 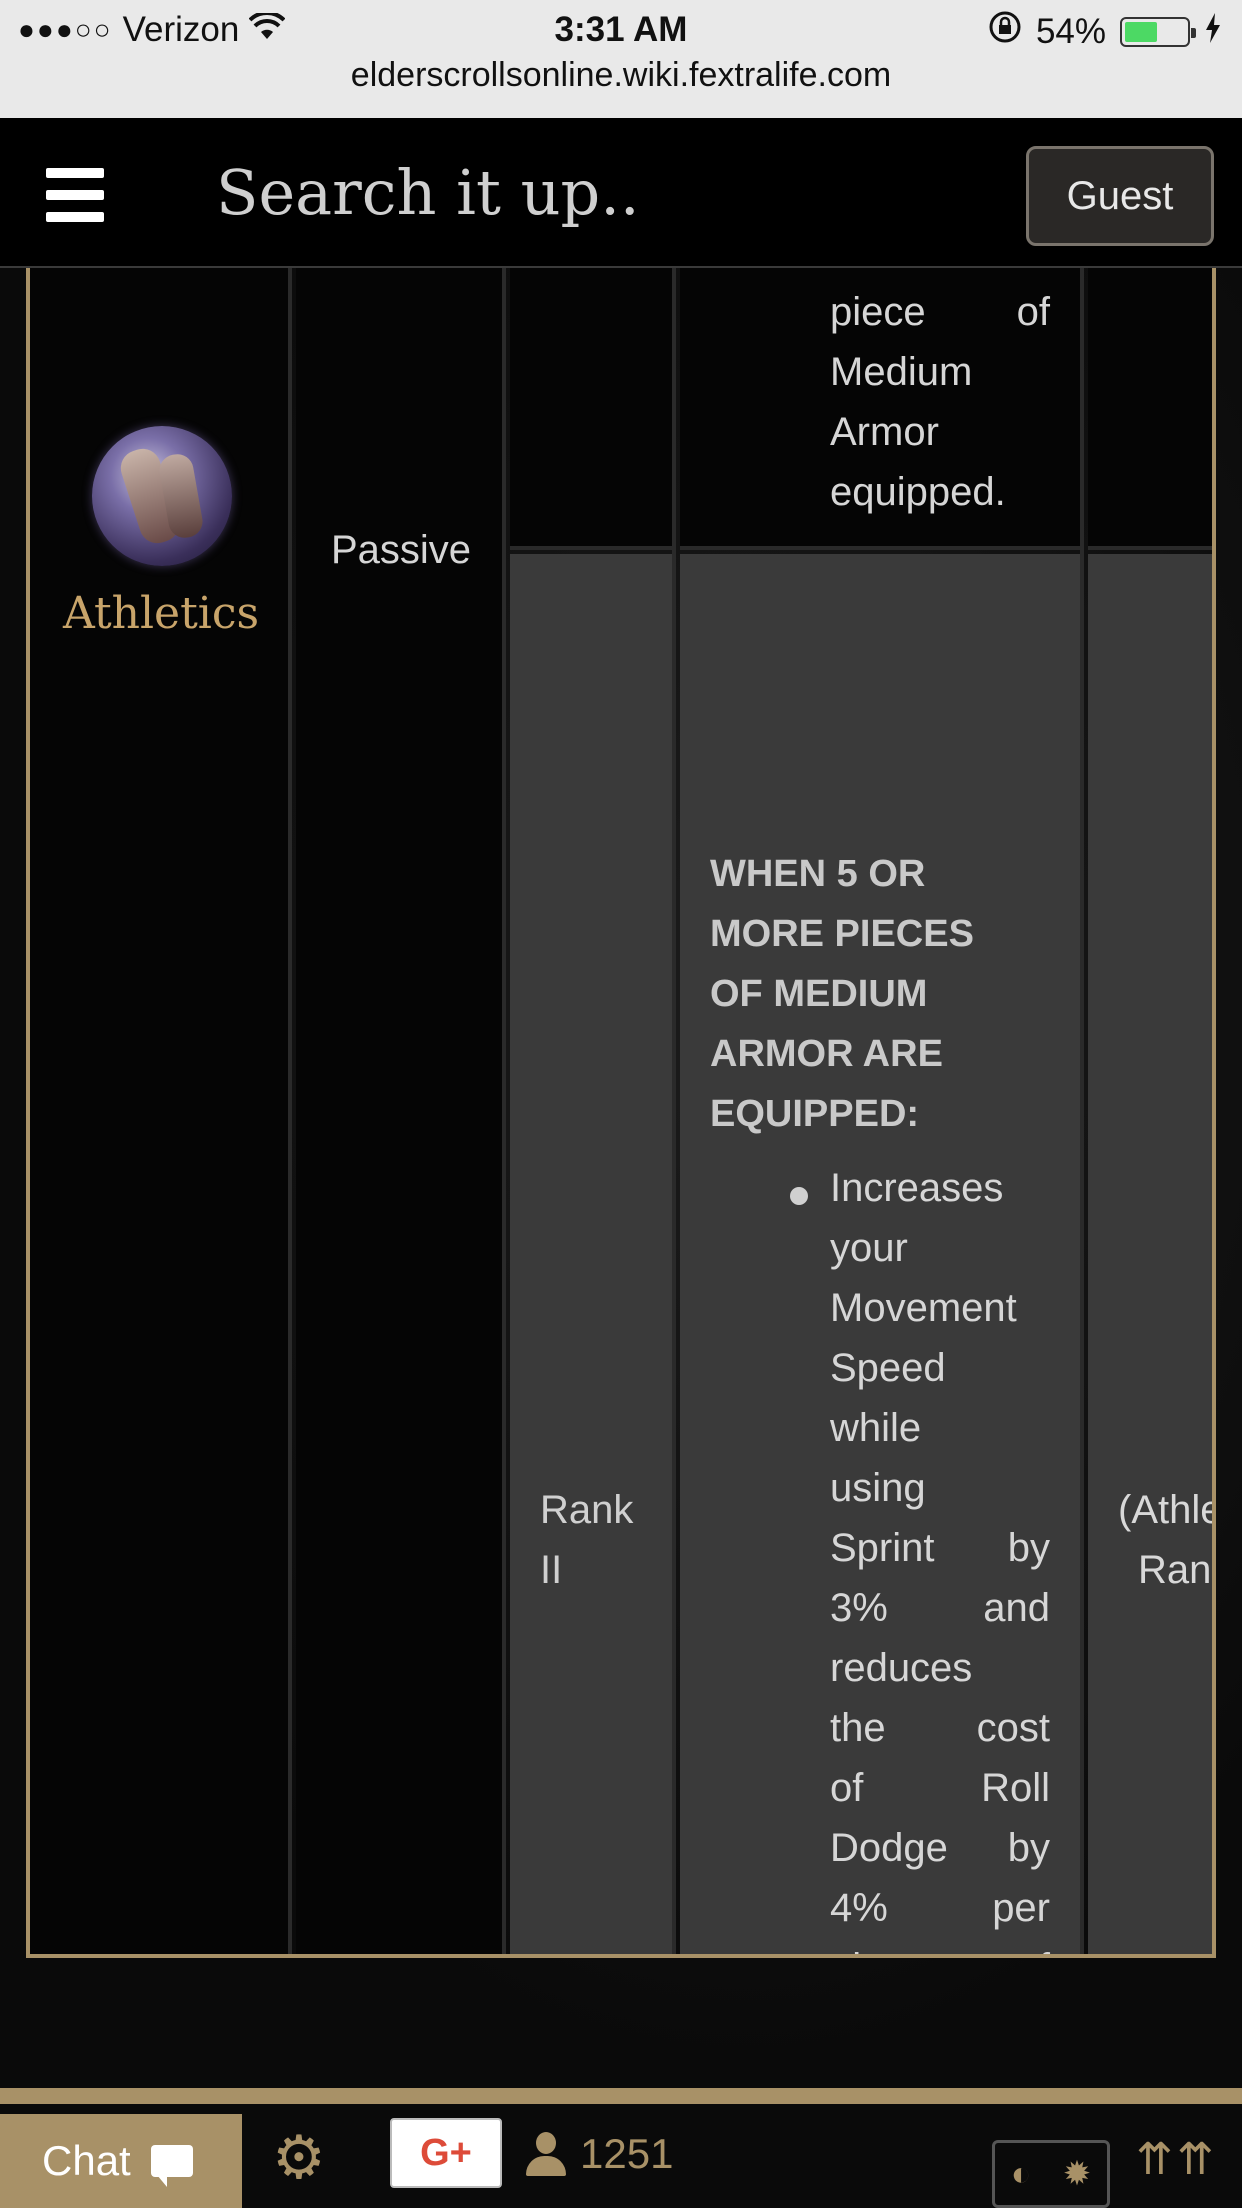 I want to click on athletics-skill-icon, so click(x=162, y=496).